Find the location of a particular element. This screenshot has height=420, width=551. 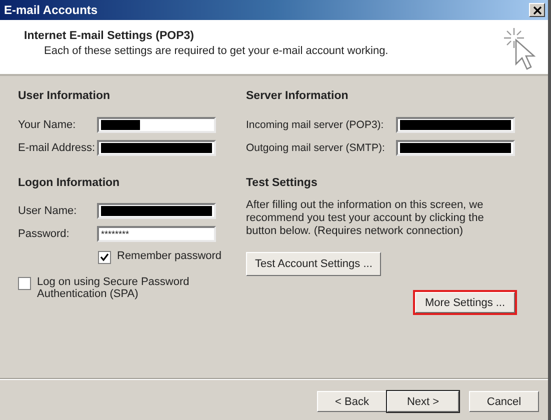

field-label: Incoming mail server (POP3): is located at coordinates (315, 124).